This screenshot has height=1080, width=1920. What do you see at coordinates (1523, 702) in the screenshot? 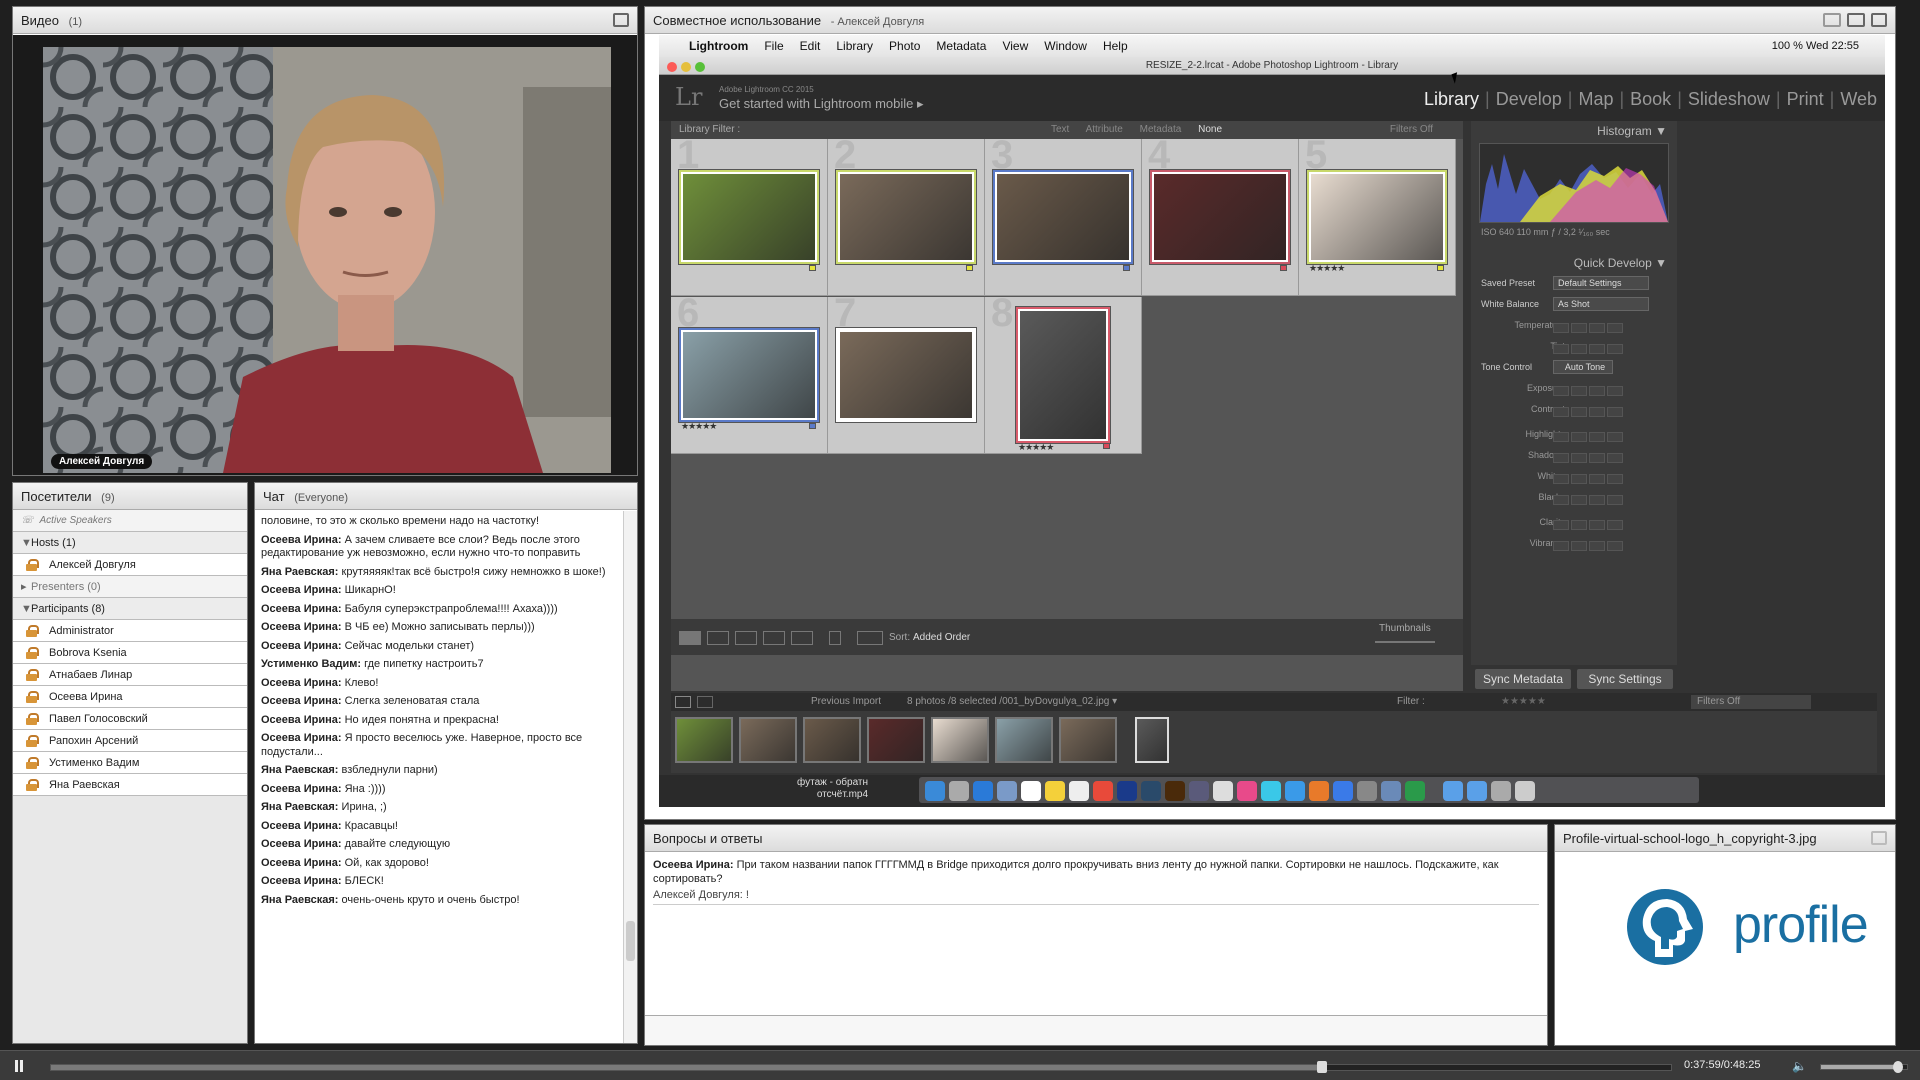
I see `film-star-filter: ★★★★★` at bounding box center [1523, 702].